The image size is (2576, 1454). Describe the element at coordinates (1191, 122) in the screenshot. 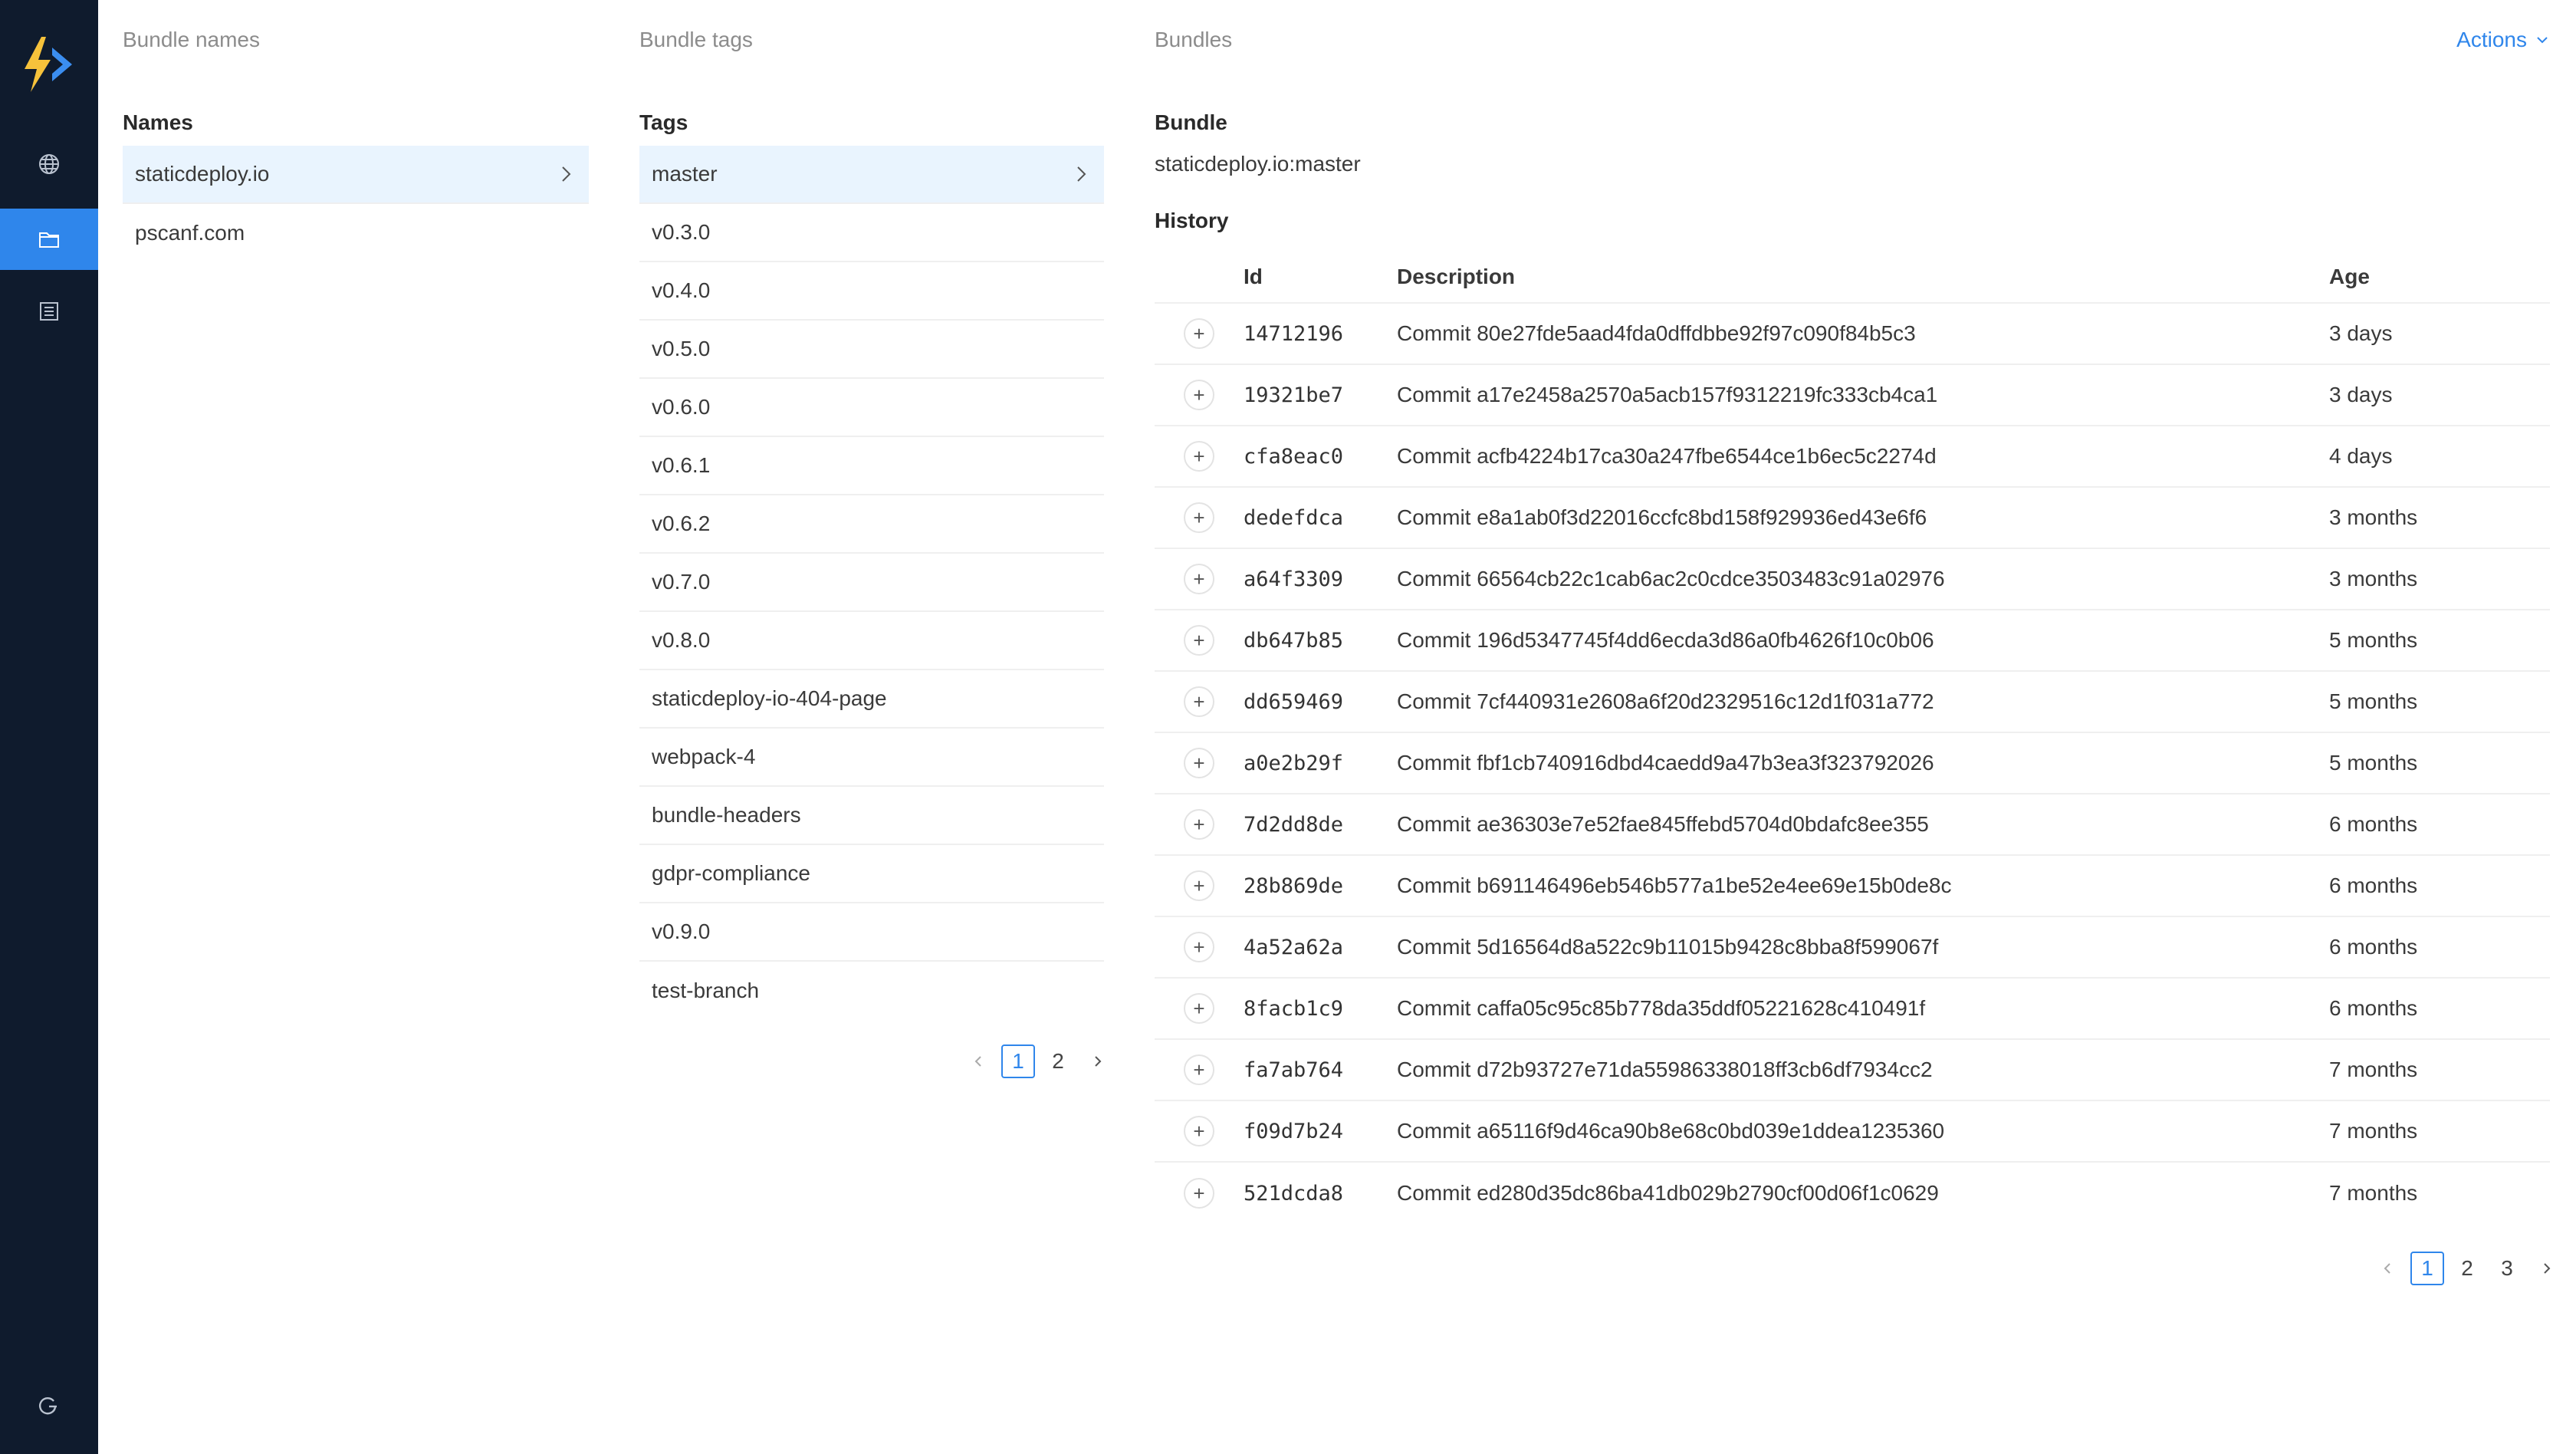

I see `bundle-label: Bundle` at that location.